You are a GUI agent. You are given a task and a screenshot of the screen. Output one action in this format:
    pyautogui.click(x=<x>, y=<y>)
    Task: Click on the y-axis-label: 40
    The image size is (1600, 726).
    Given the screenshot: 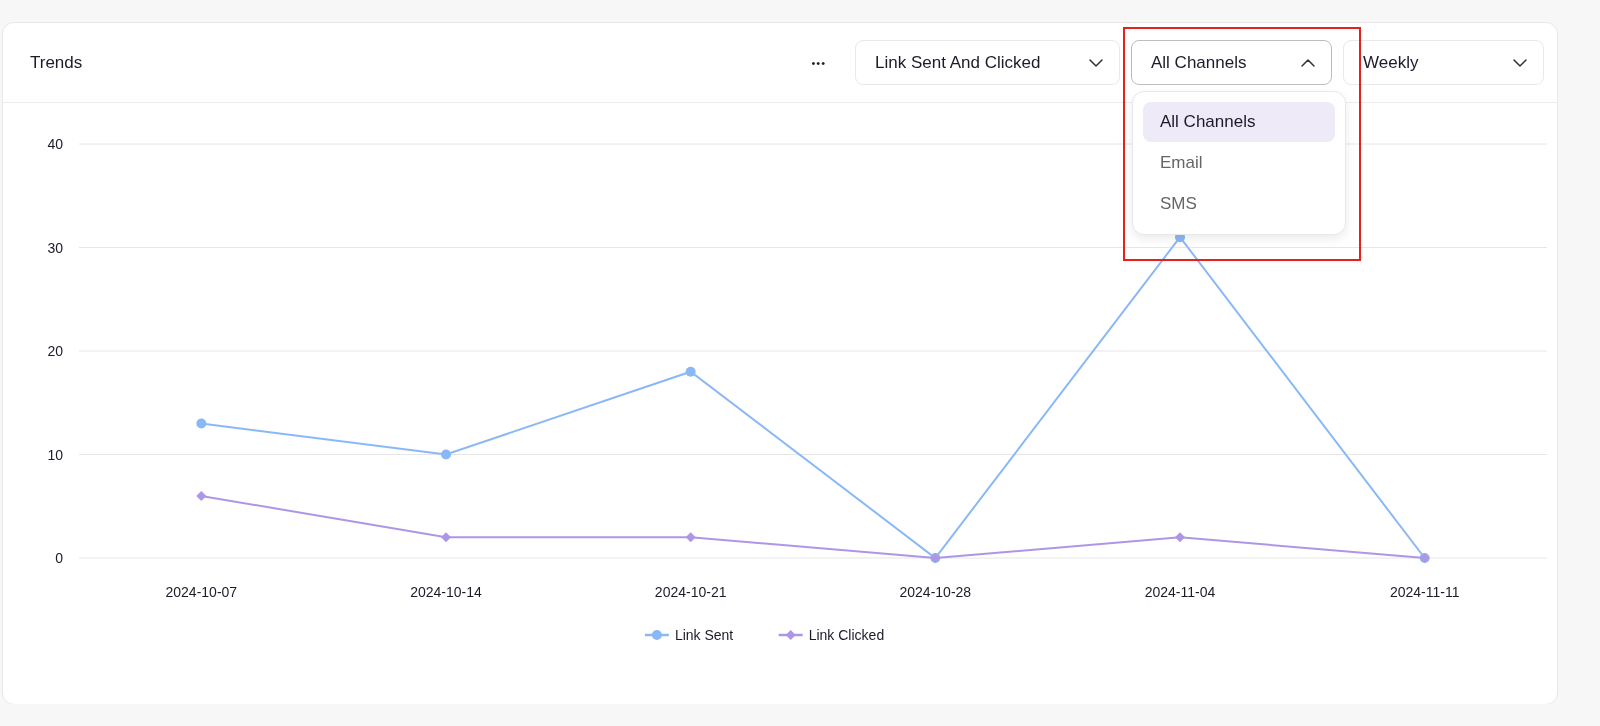 What is the action you would take?
    pyautogui.click(x=55, y=144)
    